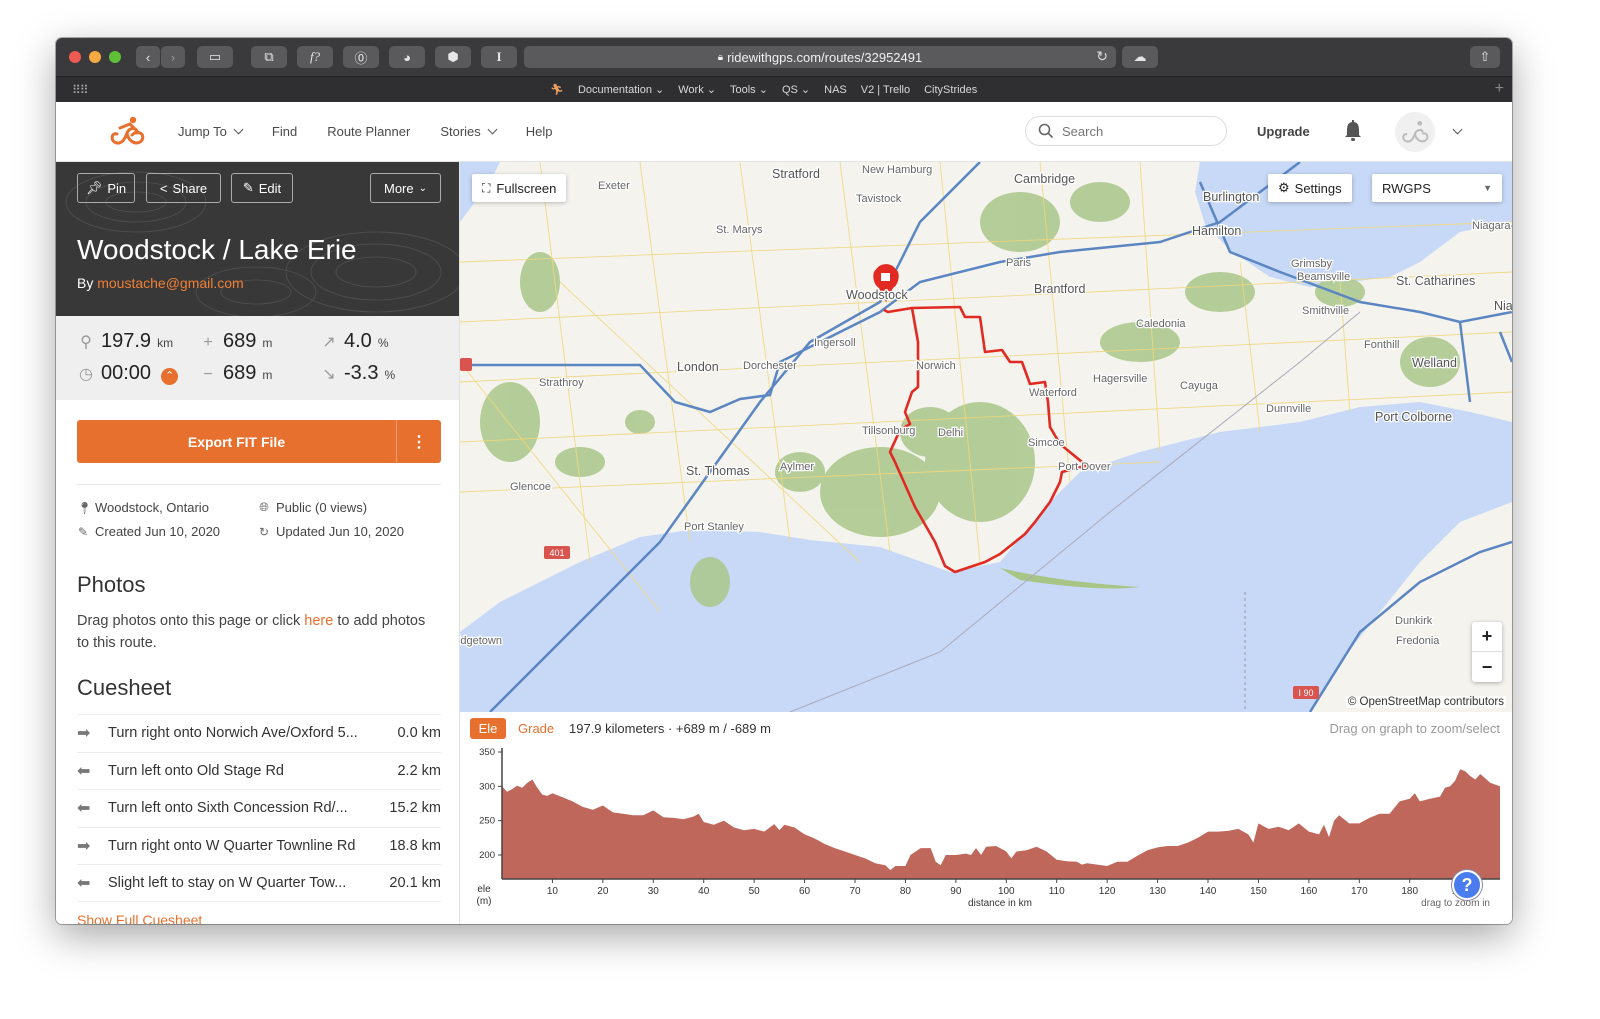 The height and width of the screenshot is (1019, 1600). Describe the element at coordinates (697, 89) in the screenshot. I see `bookmark-work: Work ⌄` at that location.